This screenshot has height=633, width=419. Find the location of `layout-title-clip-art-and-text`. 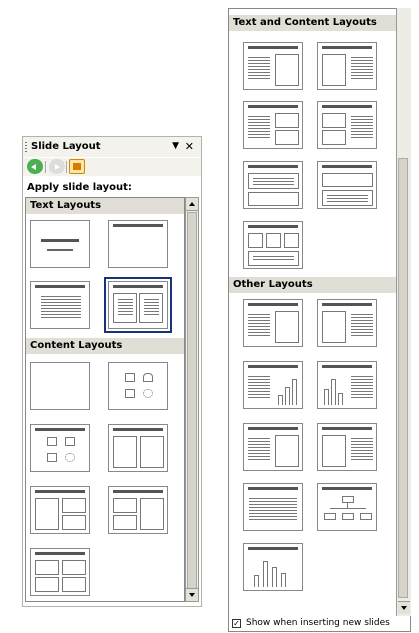

layout-title-clip-art-and-text is located at coordinates (347, 323).